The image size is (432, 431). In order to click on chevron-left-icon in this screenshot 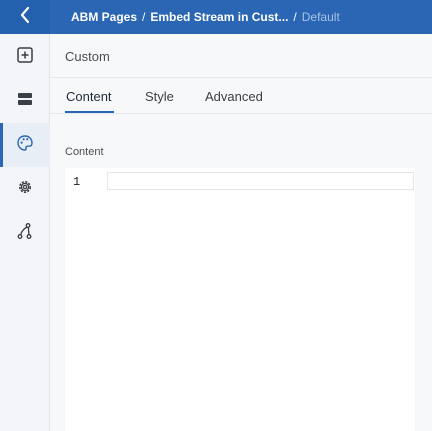, I will do `click(25, 17)`.